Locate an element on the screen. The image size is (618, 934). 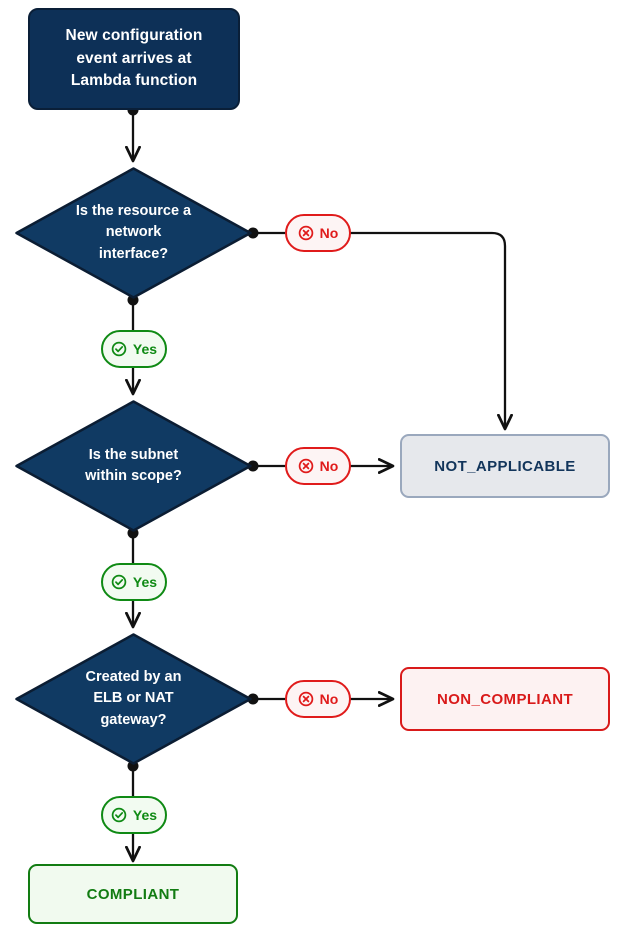
node-result-non-compliant-label: NON_COMPLIANT is located at coordinates (505, 699).